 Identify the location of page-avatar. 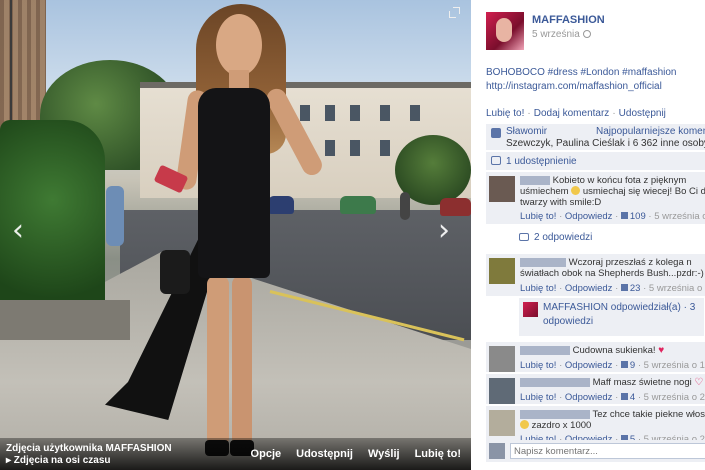
(505, 31).